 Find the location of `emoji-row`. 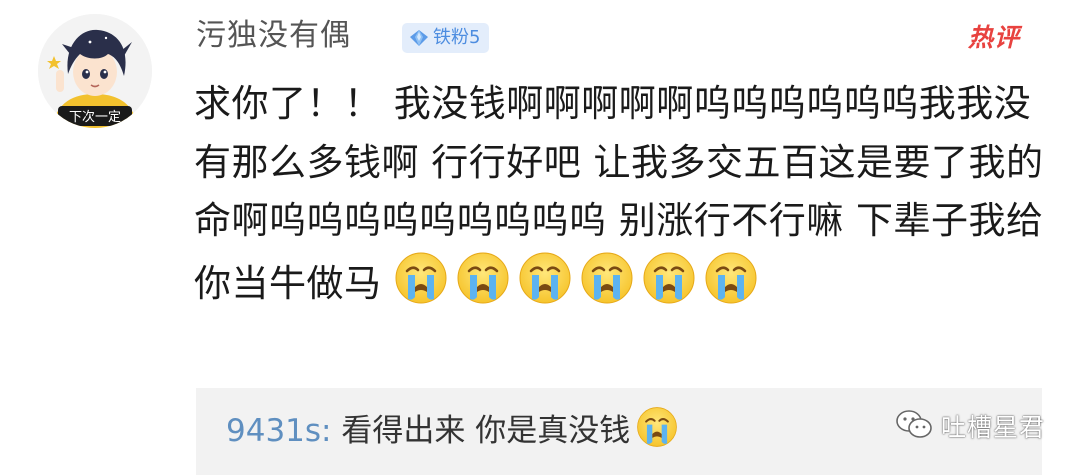

emoji-row is located at coordinates (580, 278).